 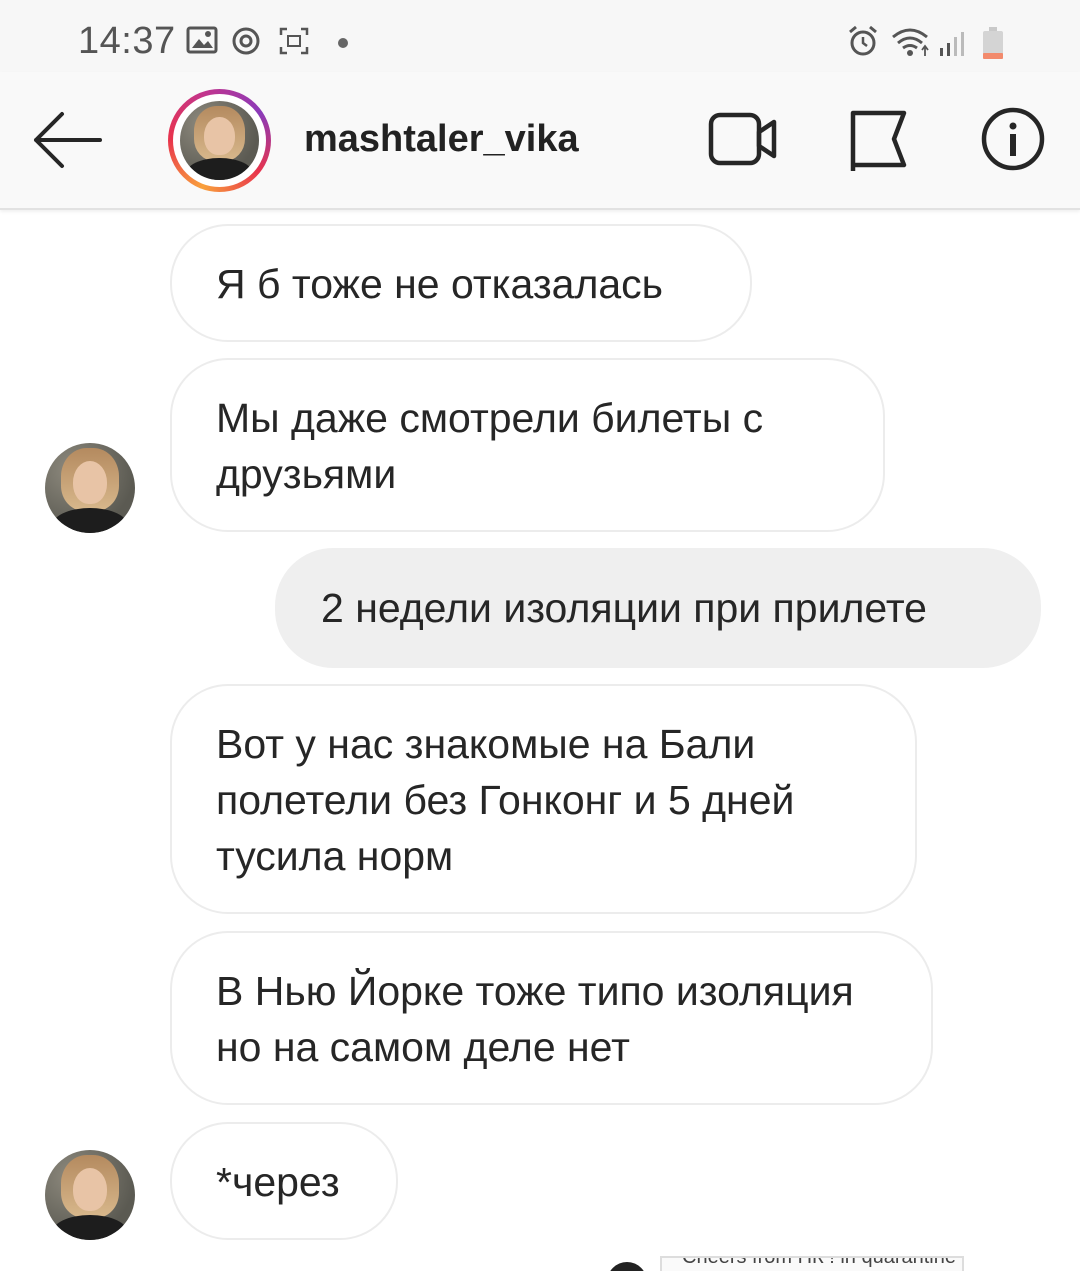 What do you see at coordinates (440, 284) in the screenshot?
I see `message-text: Я б тоже не отказалась` at bounding box center [440, 284].